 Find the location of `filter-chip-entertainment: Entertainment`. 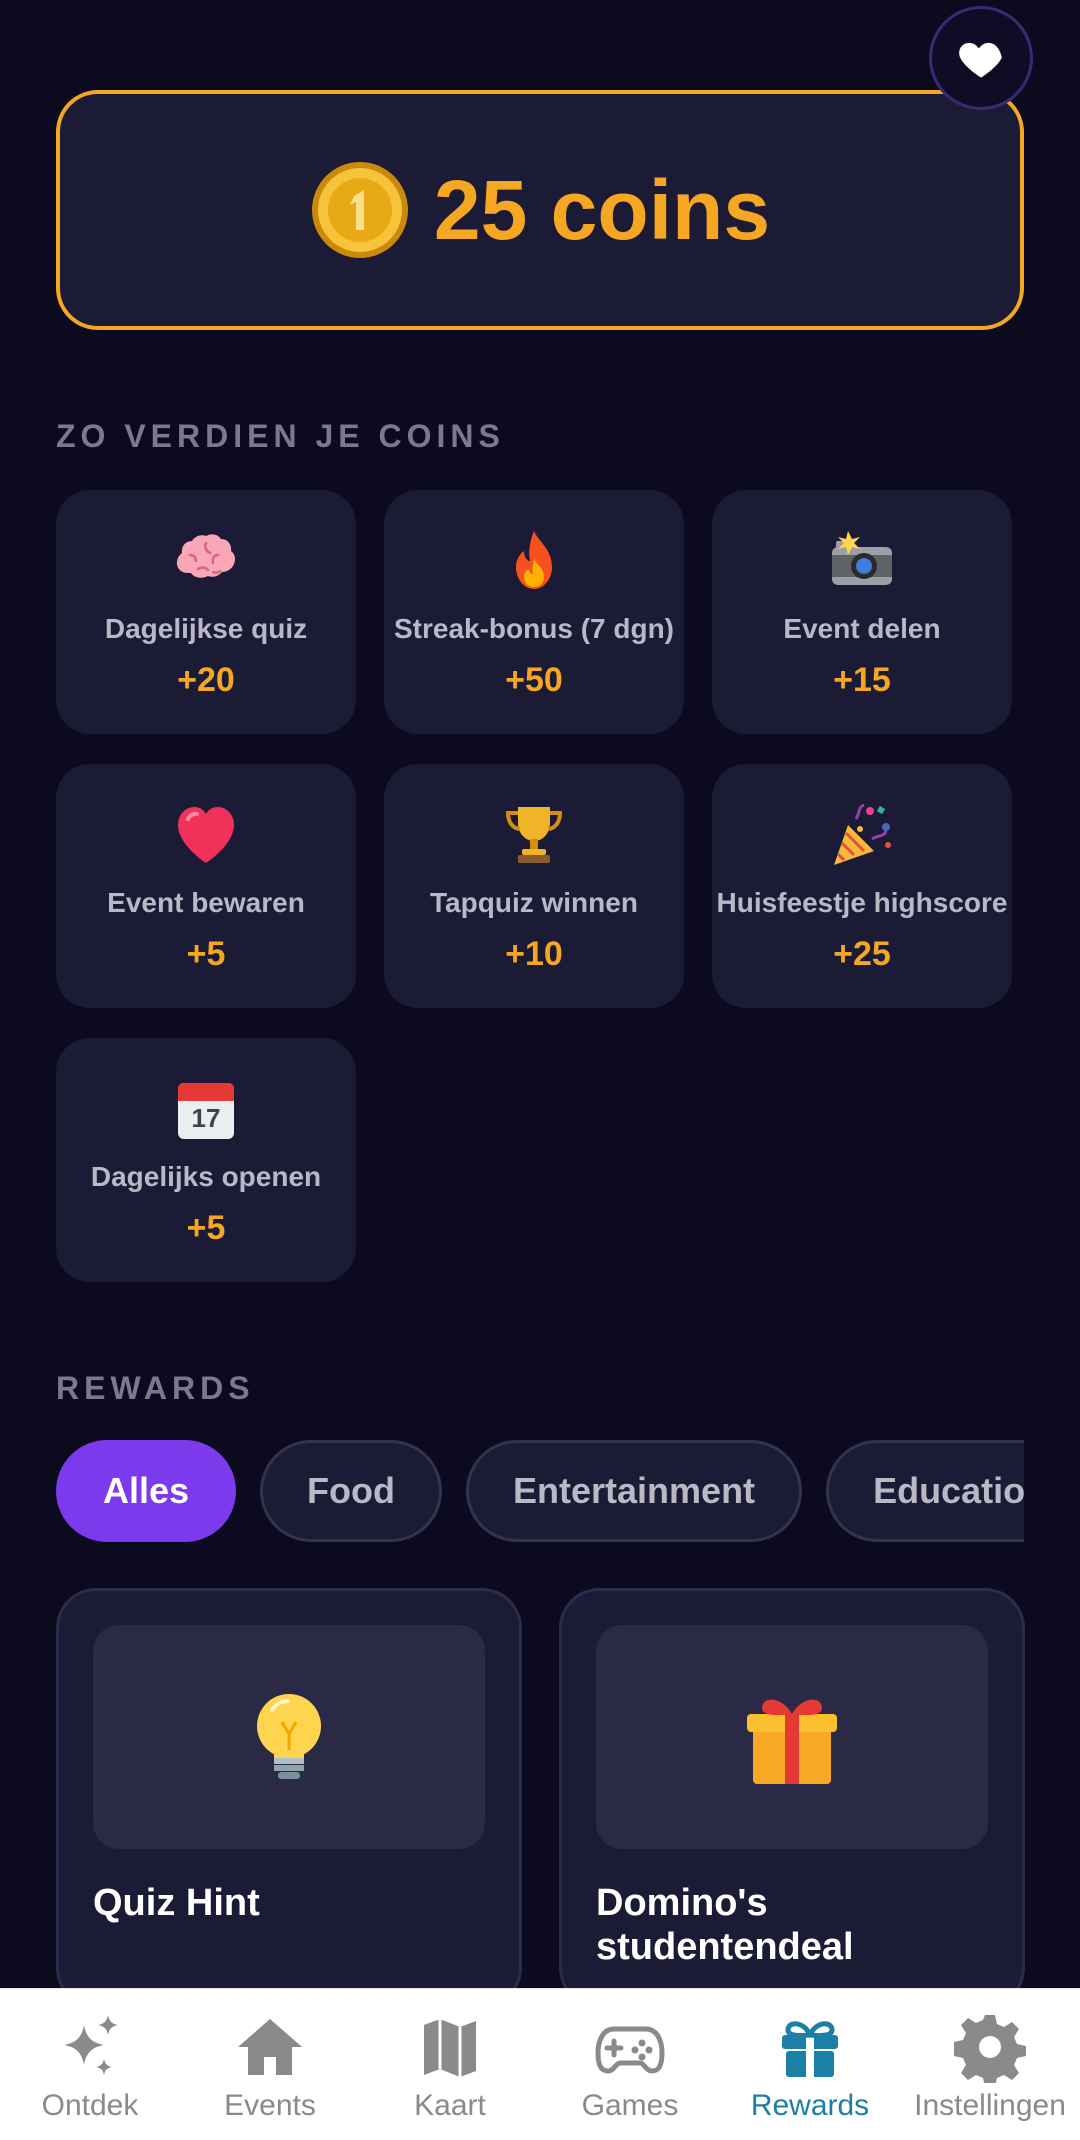

filter-chip-entertainment: Entertainment is located at coordinates (634, 1491).